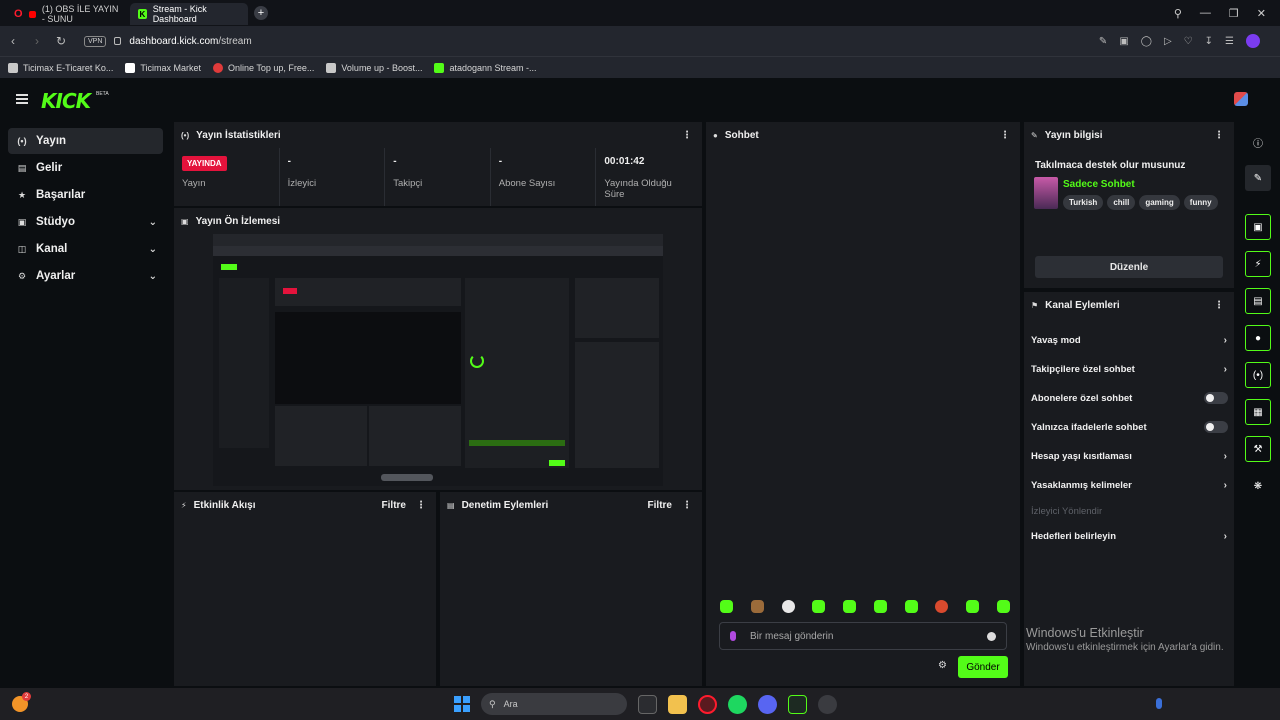  What do you see at coordinates (163, 67) in the screenshot?
I see `bookmark-item: Ticimax Market` at bounding box center [163, 67].